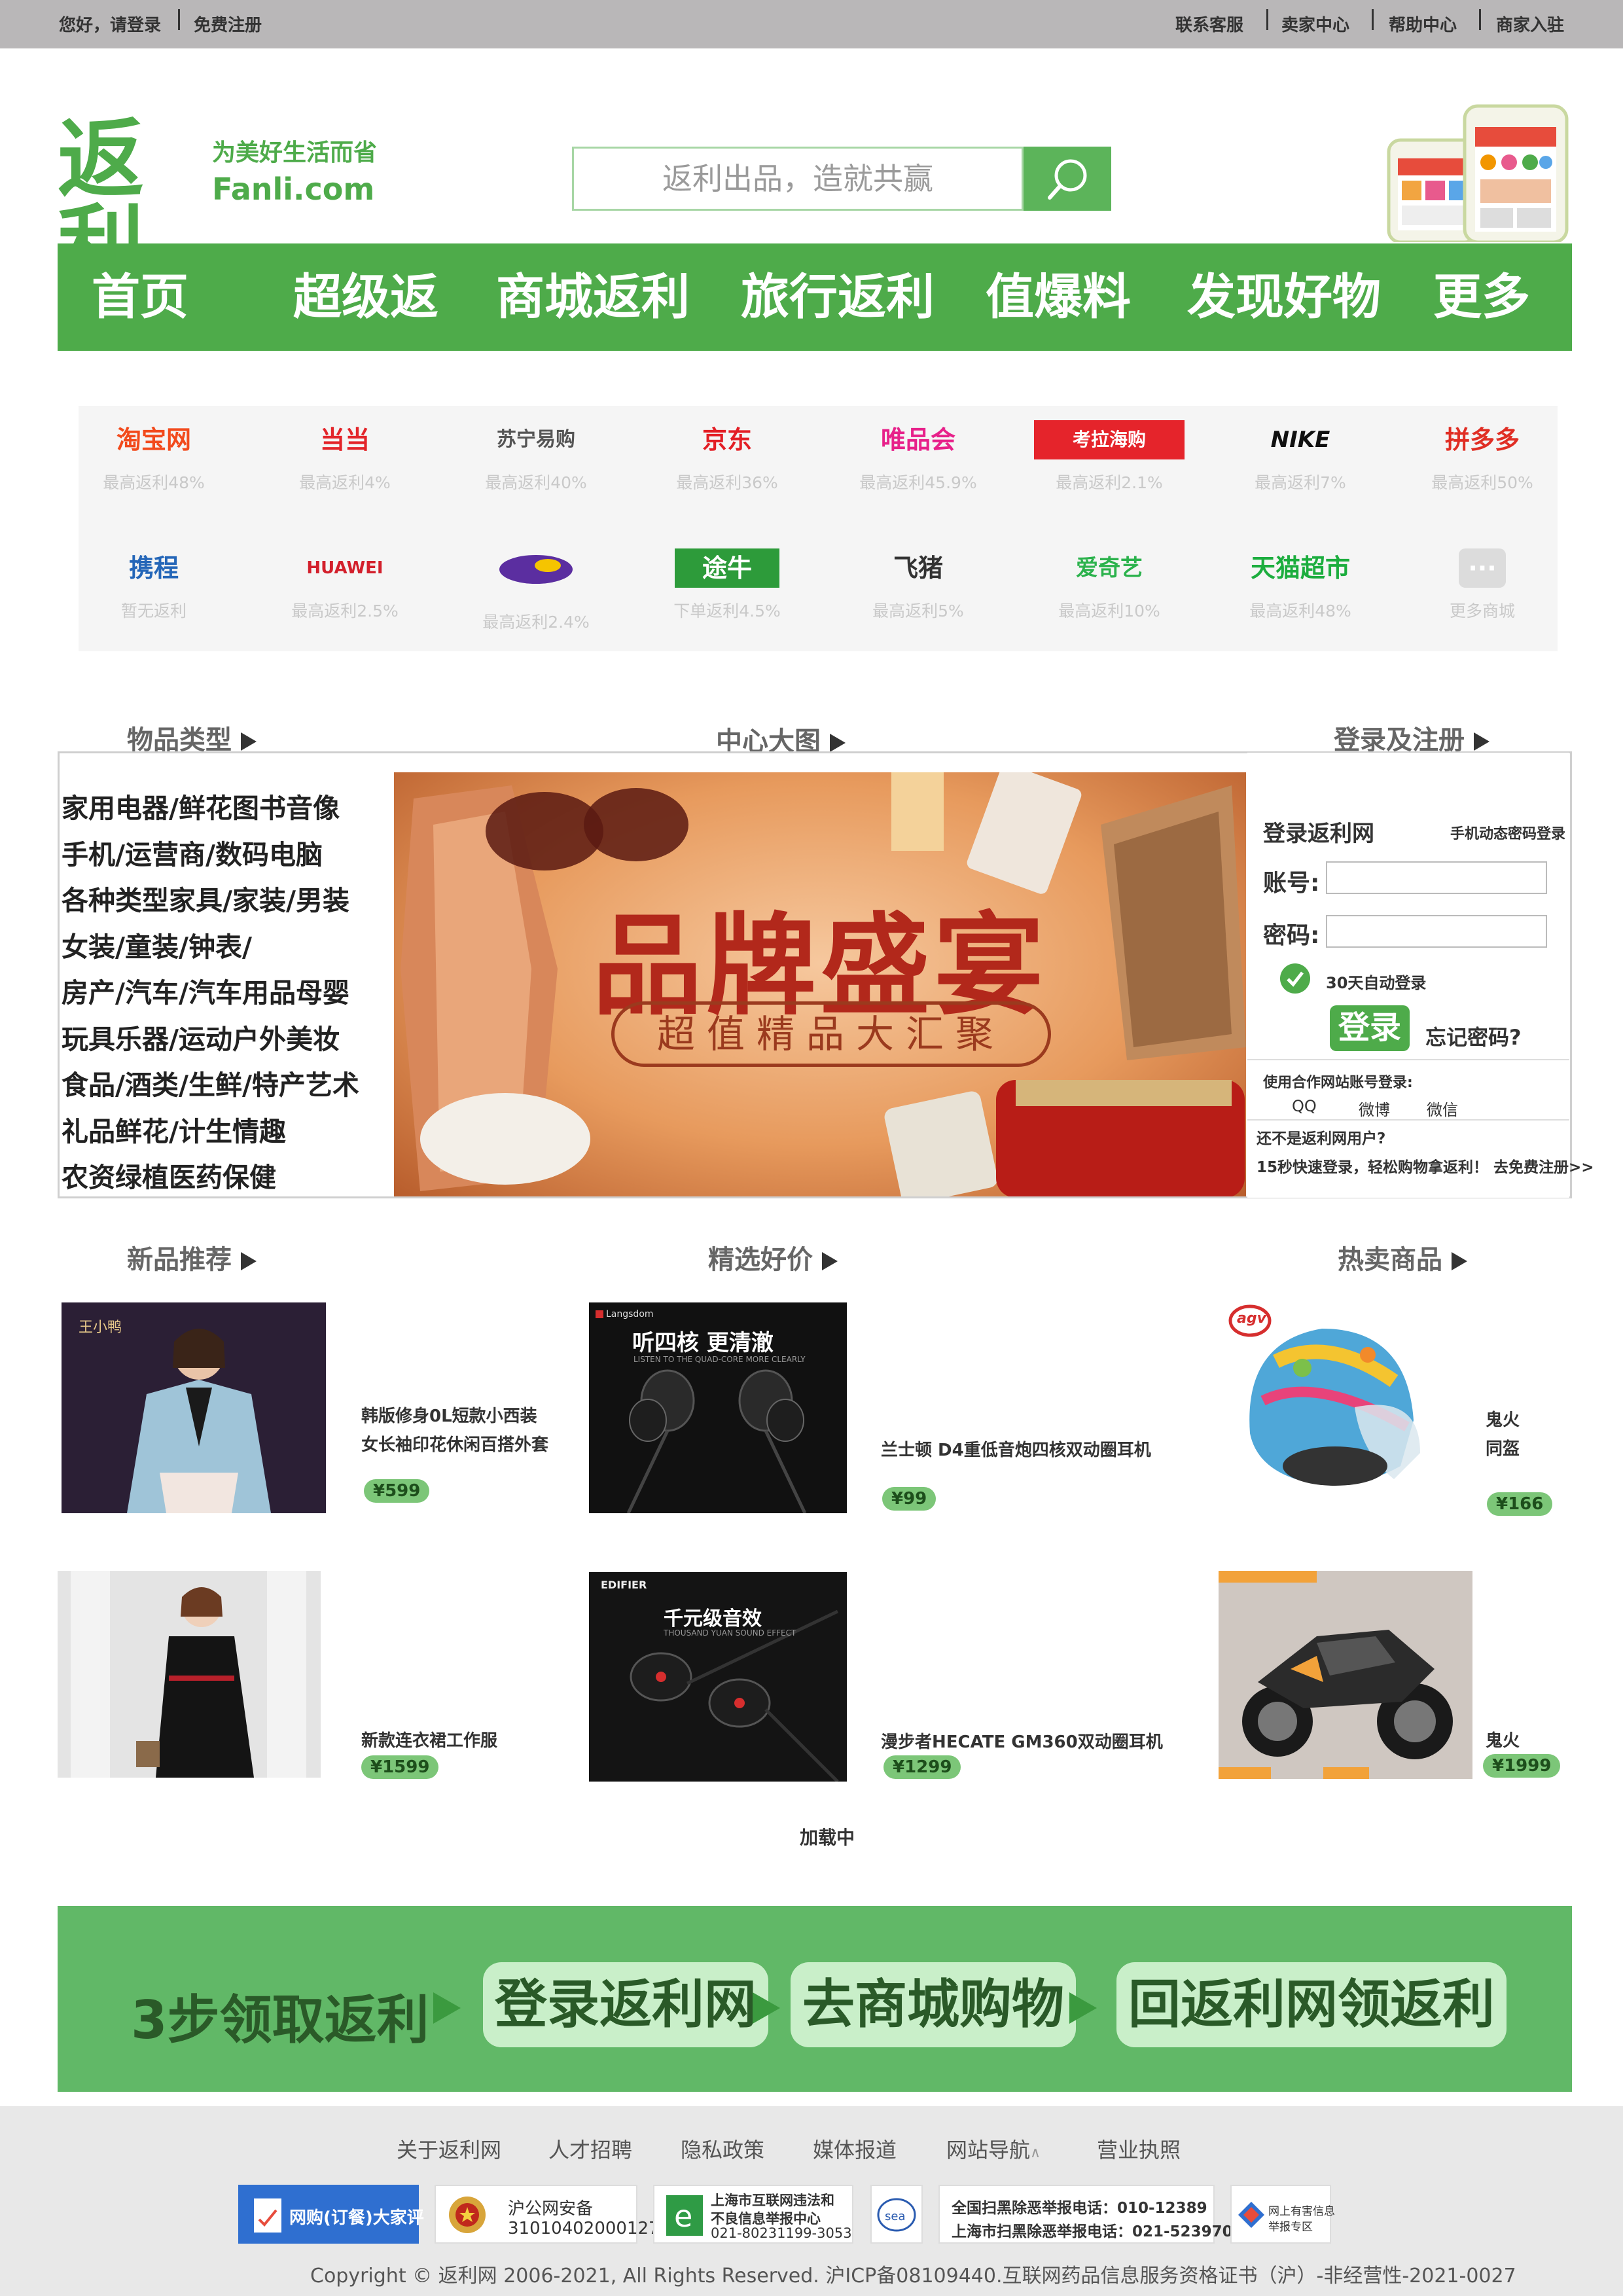  I want to click on wechat-login-link: 微信, so click(1442, 1108).